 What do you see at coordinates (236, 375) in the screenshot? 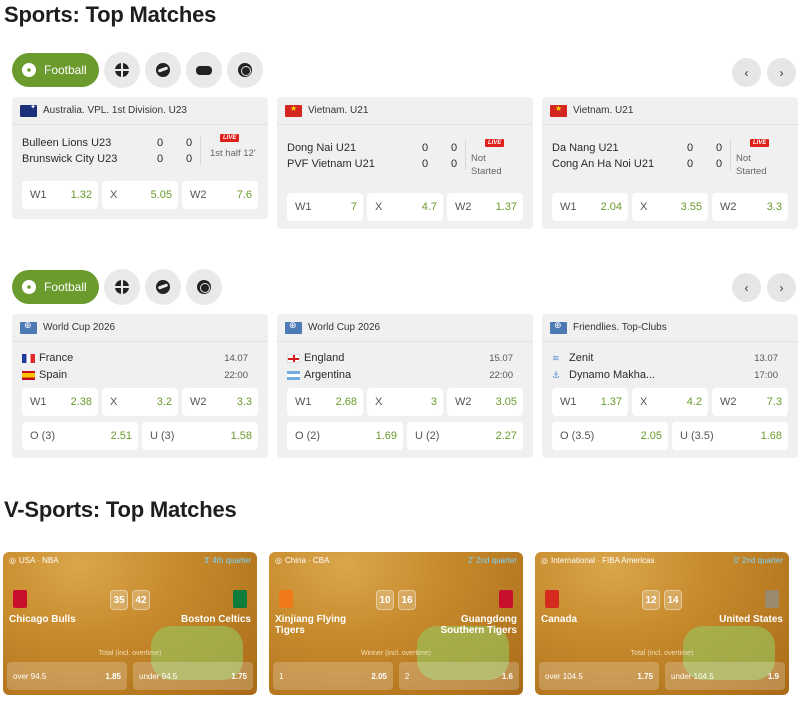
I see `match-time: 22:00` at bounding box center [236, 375].